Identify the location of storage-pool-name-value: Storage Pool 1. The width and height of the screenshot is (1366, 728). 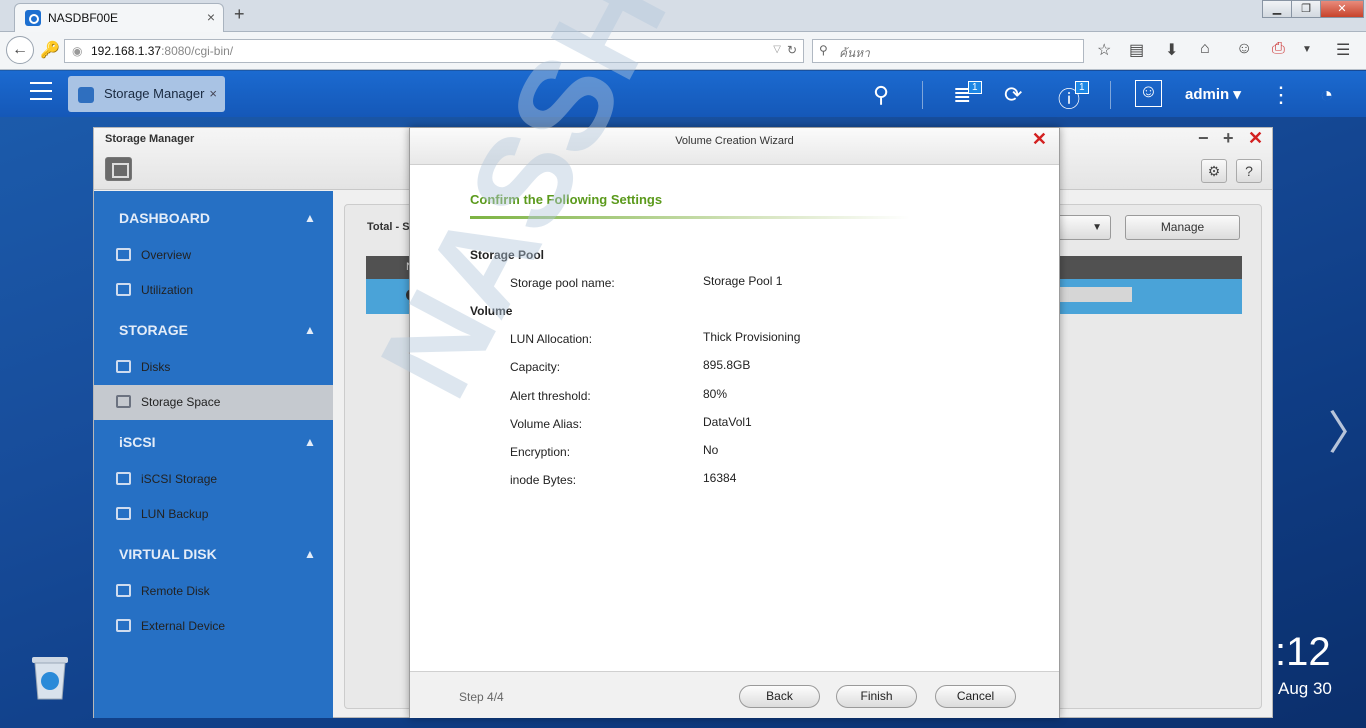
(743, 281).